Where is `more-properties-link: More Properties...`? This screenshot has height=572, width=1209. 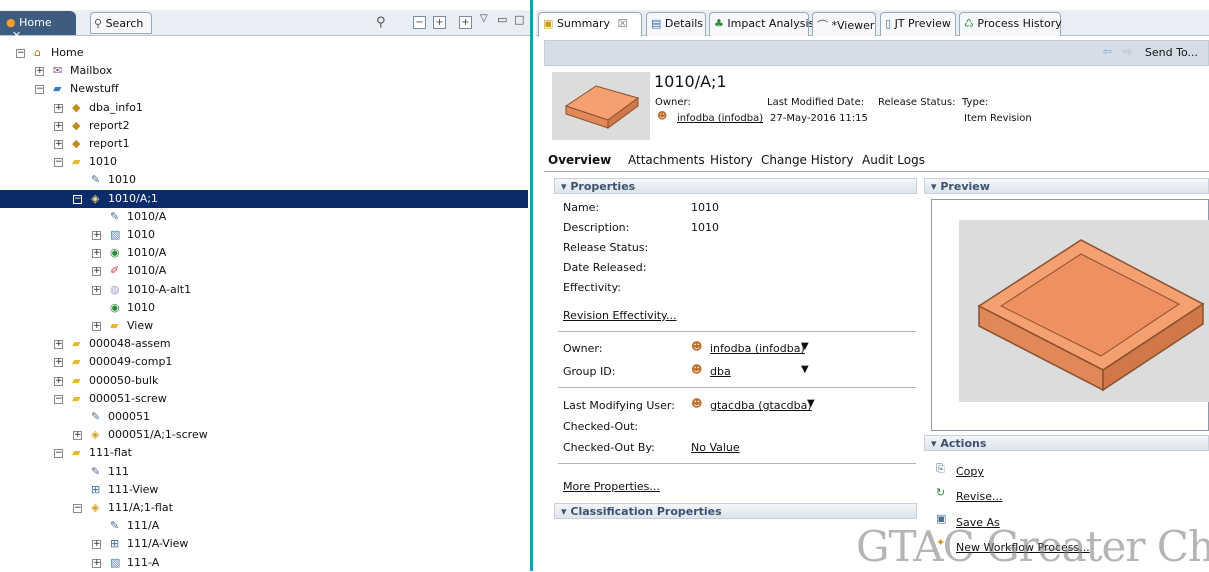
more-properties-link: More Properties... is located at coordinates (611, 486).